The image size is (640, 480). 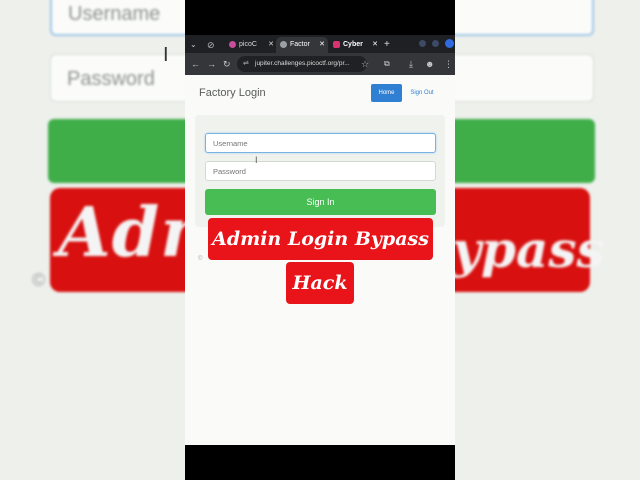 What do you see at coordinates (422, 43) in the screenshot?
I see `window-minimize-icon` at bounding box center [422, 43].